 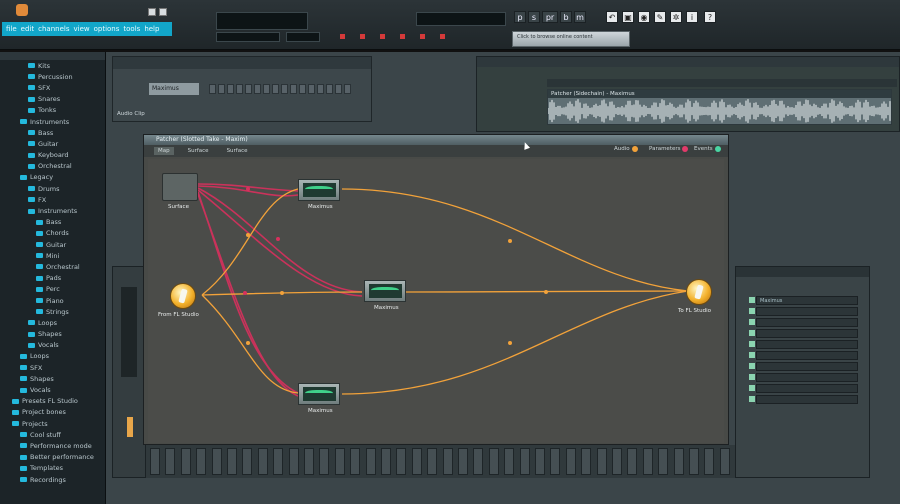 I want to click on gear-icon: ✲, so click(x=676, y=17).